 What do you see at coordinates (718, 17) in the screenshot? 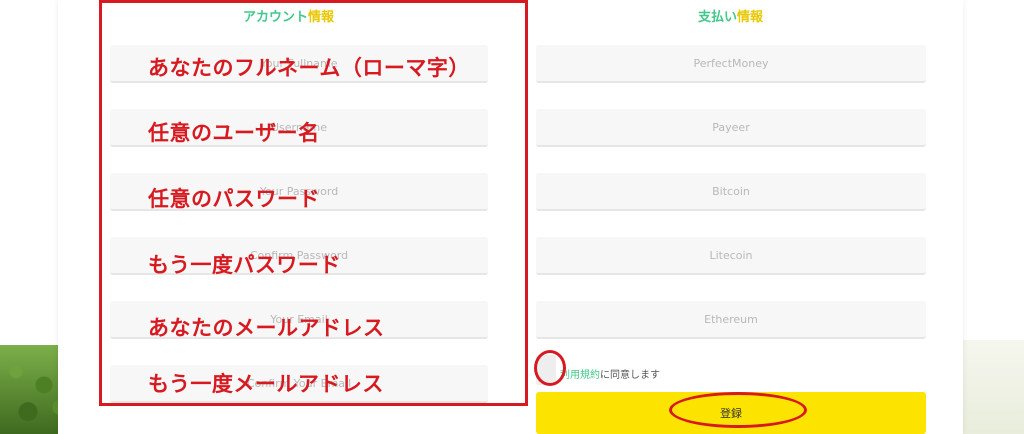
I see `payment-title-green: 支払い` at bounding box center [718, 17].